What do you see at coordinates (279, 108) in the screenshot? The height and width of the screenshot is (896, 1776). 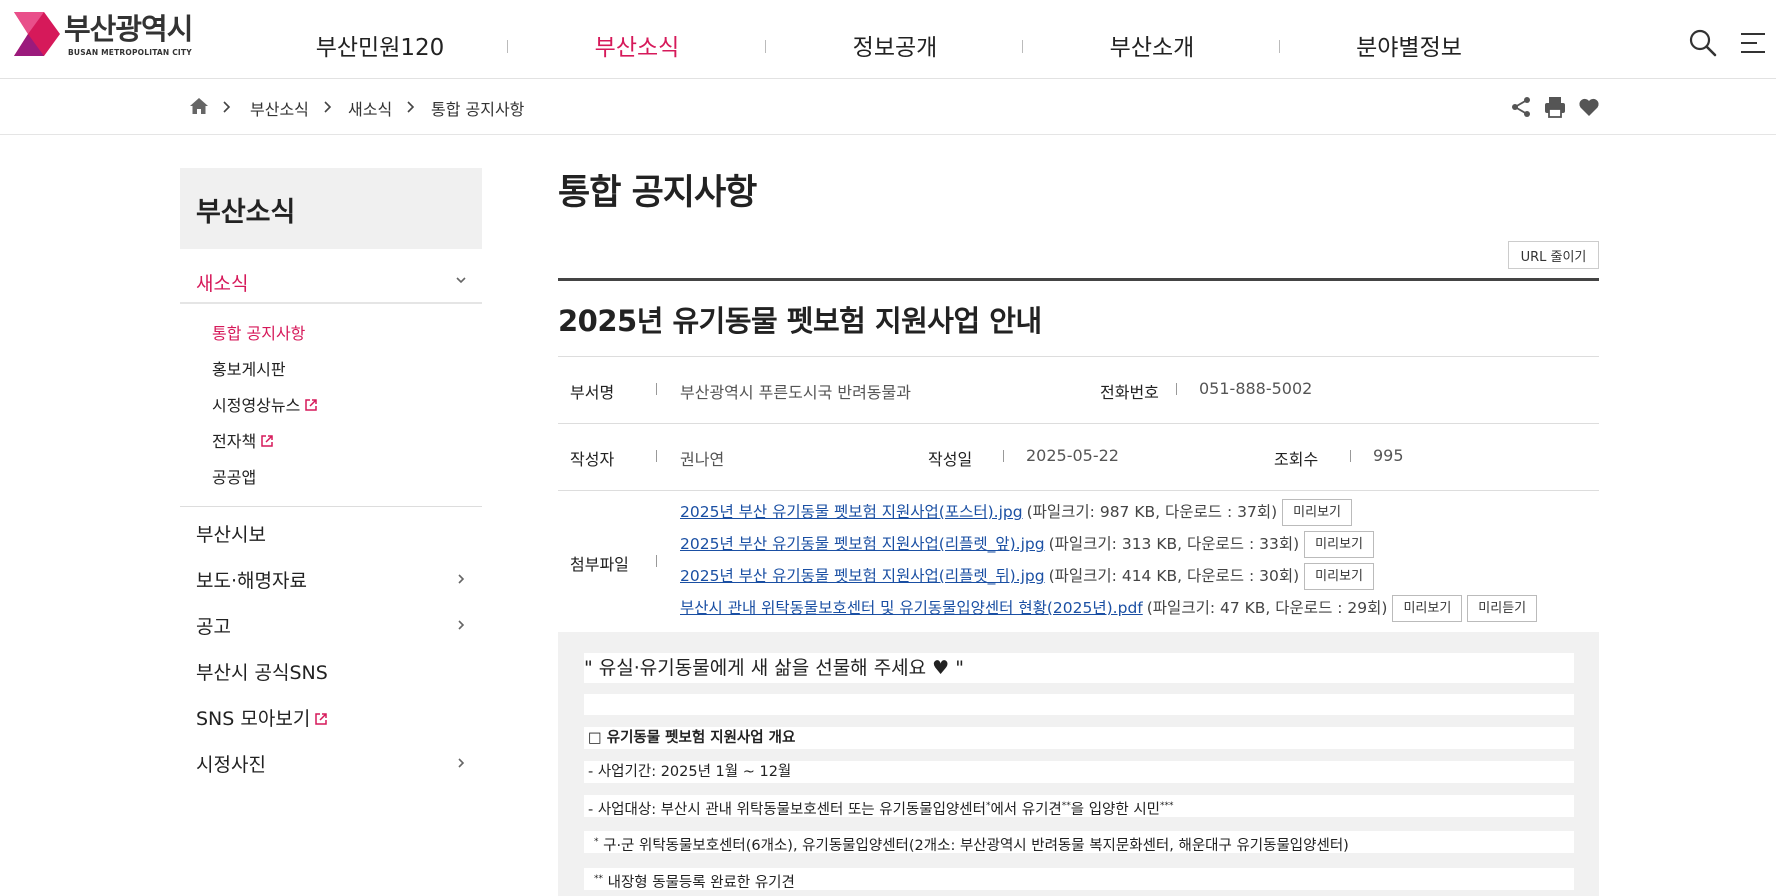 I see `breadcrumb-item: 부산소식` at bounding box center [279, 108].